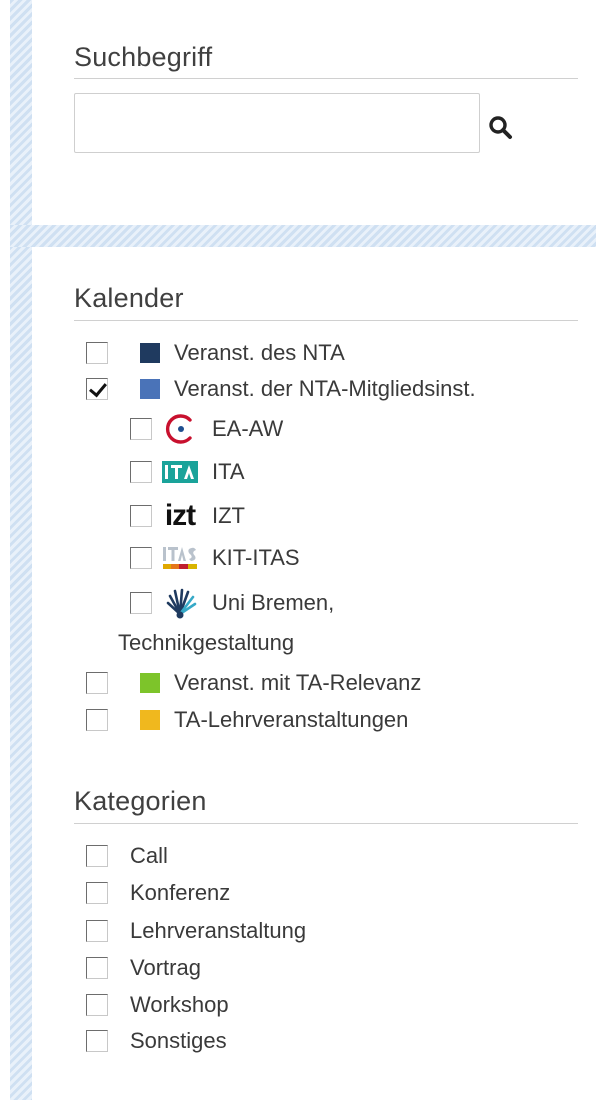 The width and height of the screenshot is (596, 1100). I want to click on category-option-lehrveranstaltung: Lehrveranstaltung, so click(196, 931).